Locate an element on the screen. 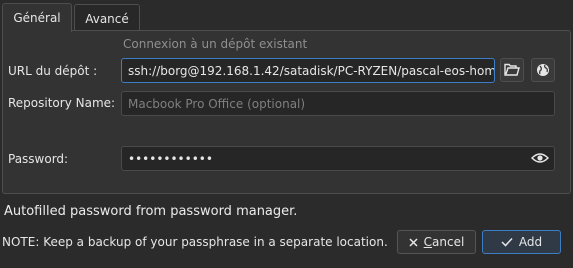  globe-icon is located at coordinates (543, 70).